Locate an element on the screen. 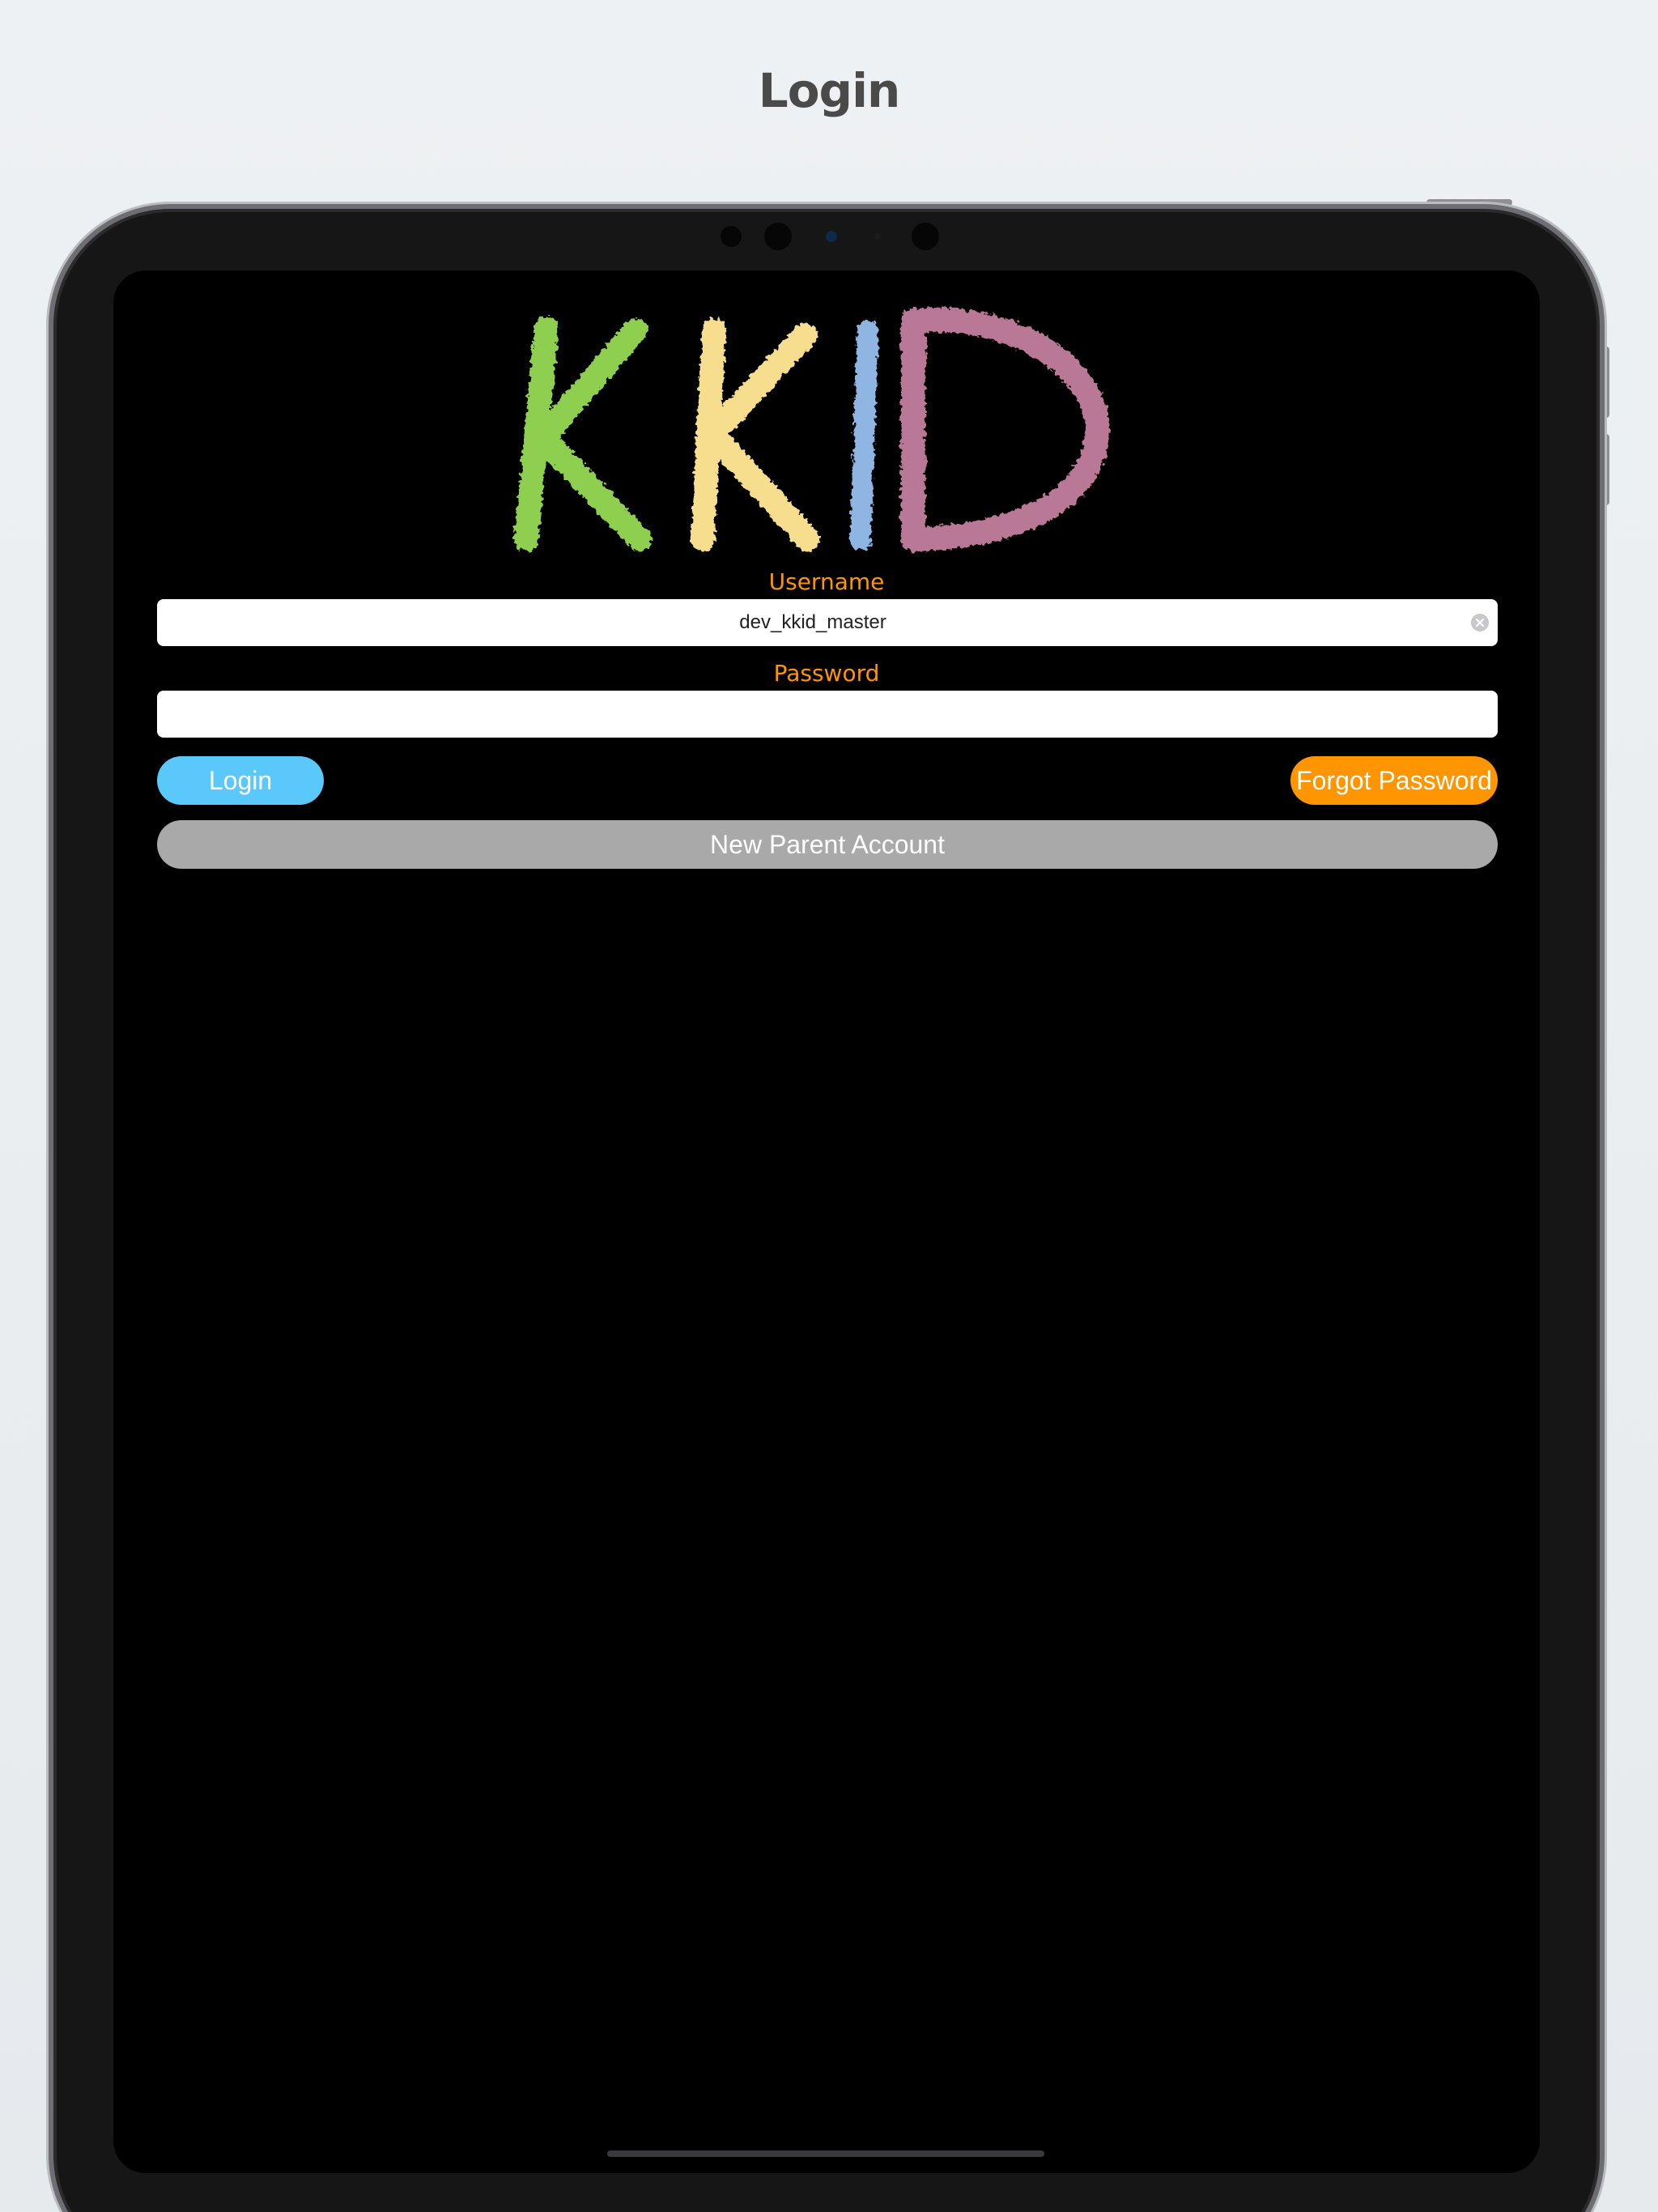 This screenshot has width=1658, height=2212. password-label: Password is located at coordinates (826, 674).